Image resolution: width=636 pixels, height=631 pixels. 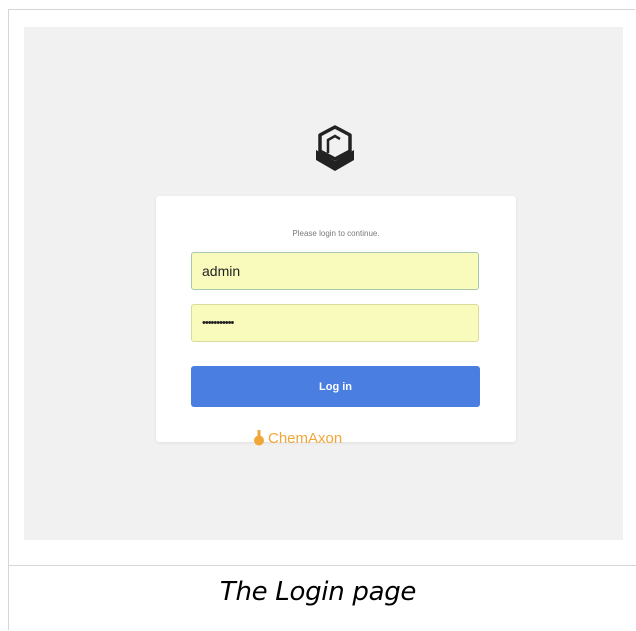 What do you see at coordinates (335, 323) in the screenshot?
I see `password-input` at bounding box center [335, 323].